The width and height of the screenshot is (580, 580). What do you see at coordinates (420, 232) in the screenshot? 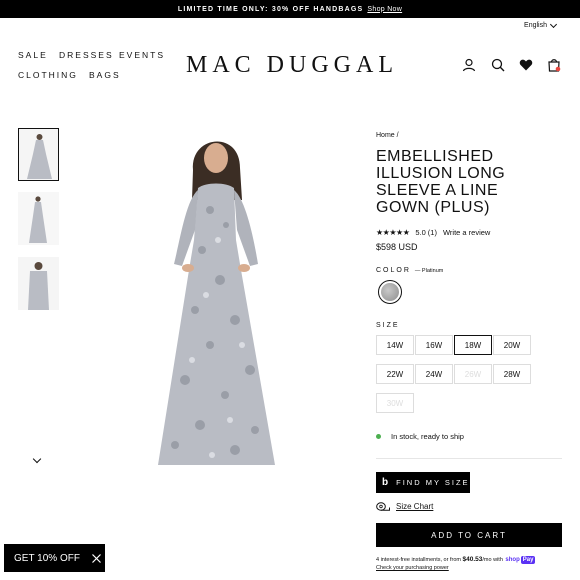
I see `rating-value: 5.0` at bounding box center [420, 232].